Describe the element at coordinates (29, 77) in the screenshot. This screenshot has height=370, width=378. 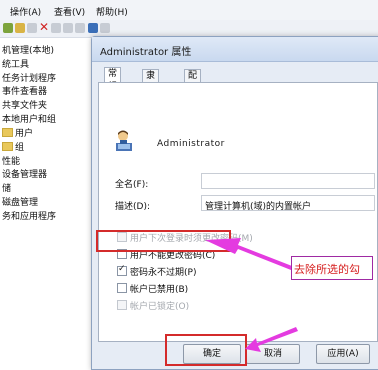
I see `tree-item-task-scheduler: 任务计划程序` at that location.